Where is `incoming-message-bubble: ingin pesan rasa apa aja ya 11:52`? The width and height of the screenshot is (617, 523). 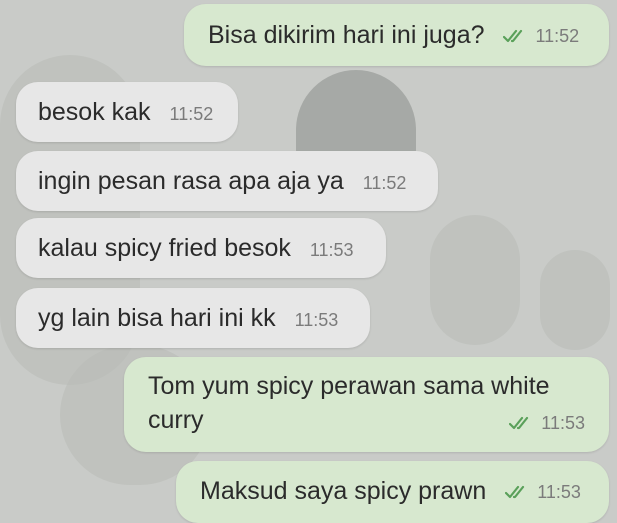
incoming-message-bubble: ingin pesan rasa apa aja ya 11:52 is located at coordinates (227, 181).